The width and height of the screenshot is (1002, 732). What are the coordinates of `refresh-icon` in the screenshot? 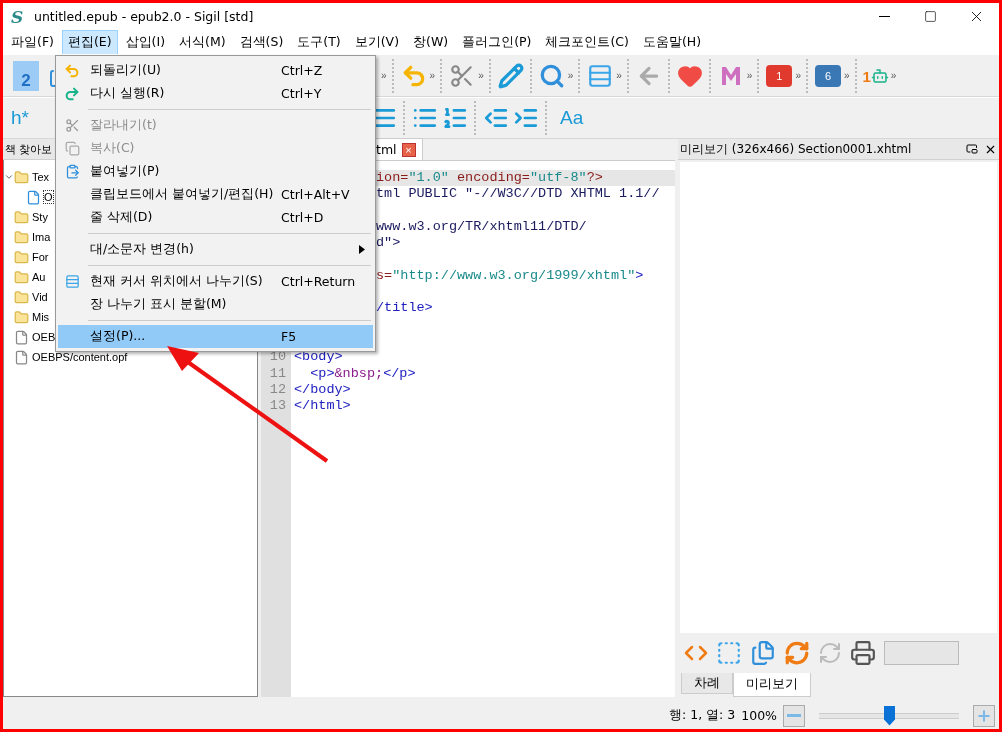 It's located at (797, 653).